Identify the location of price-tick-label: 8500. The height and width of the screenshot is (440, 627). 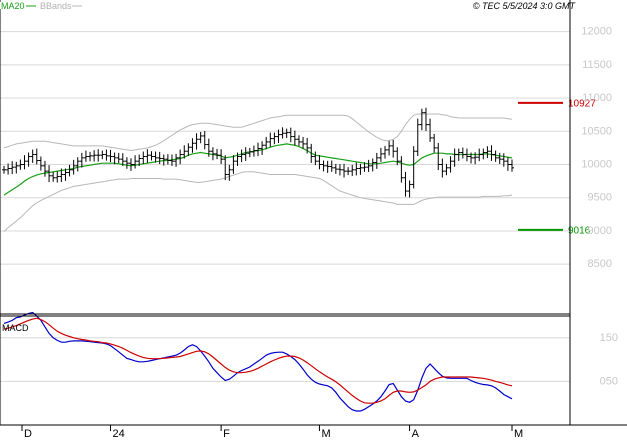
(600, 264).